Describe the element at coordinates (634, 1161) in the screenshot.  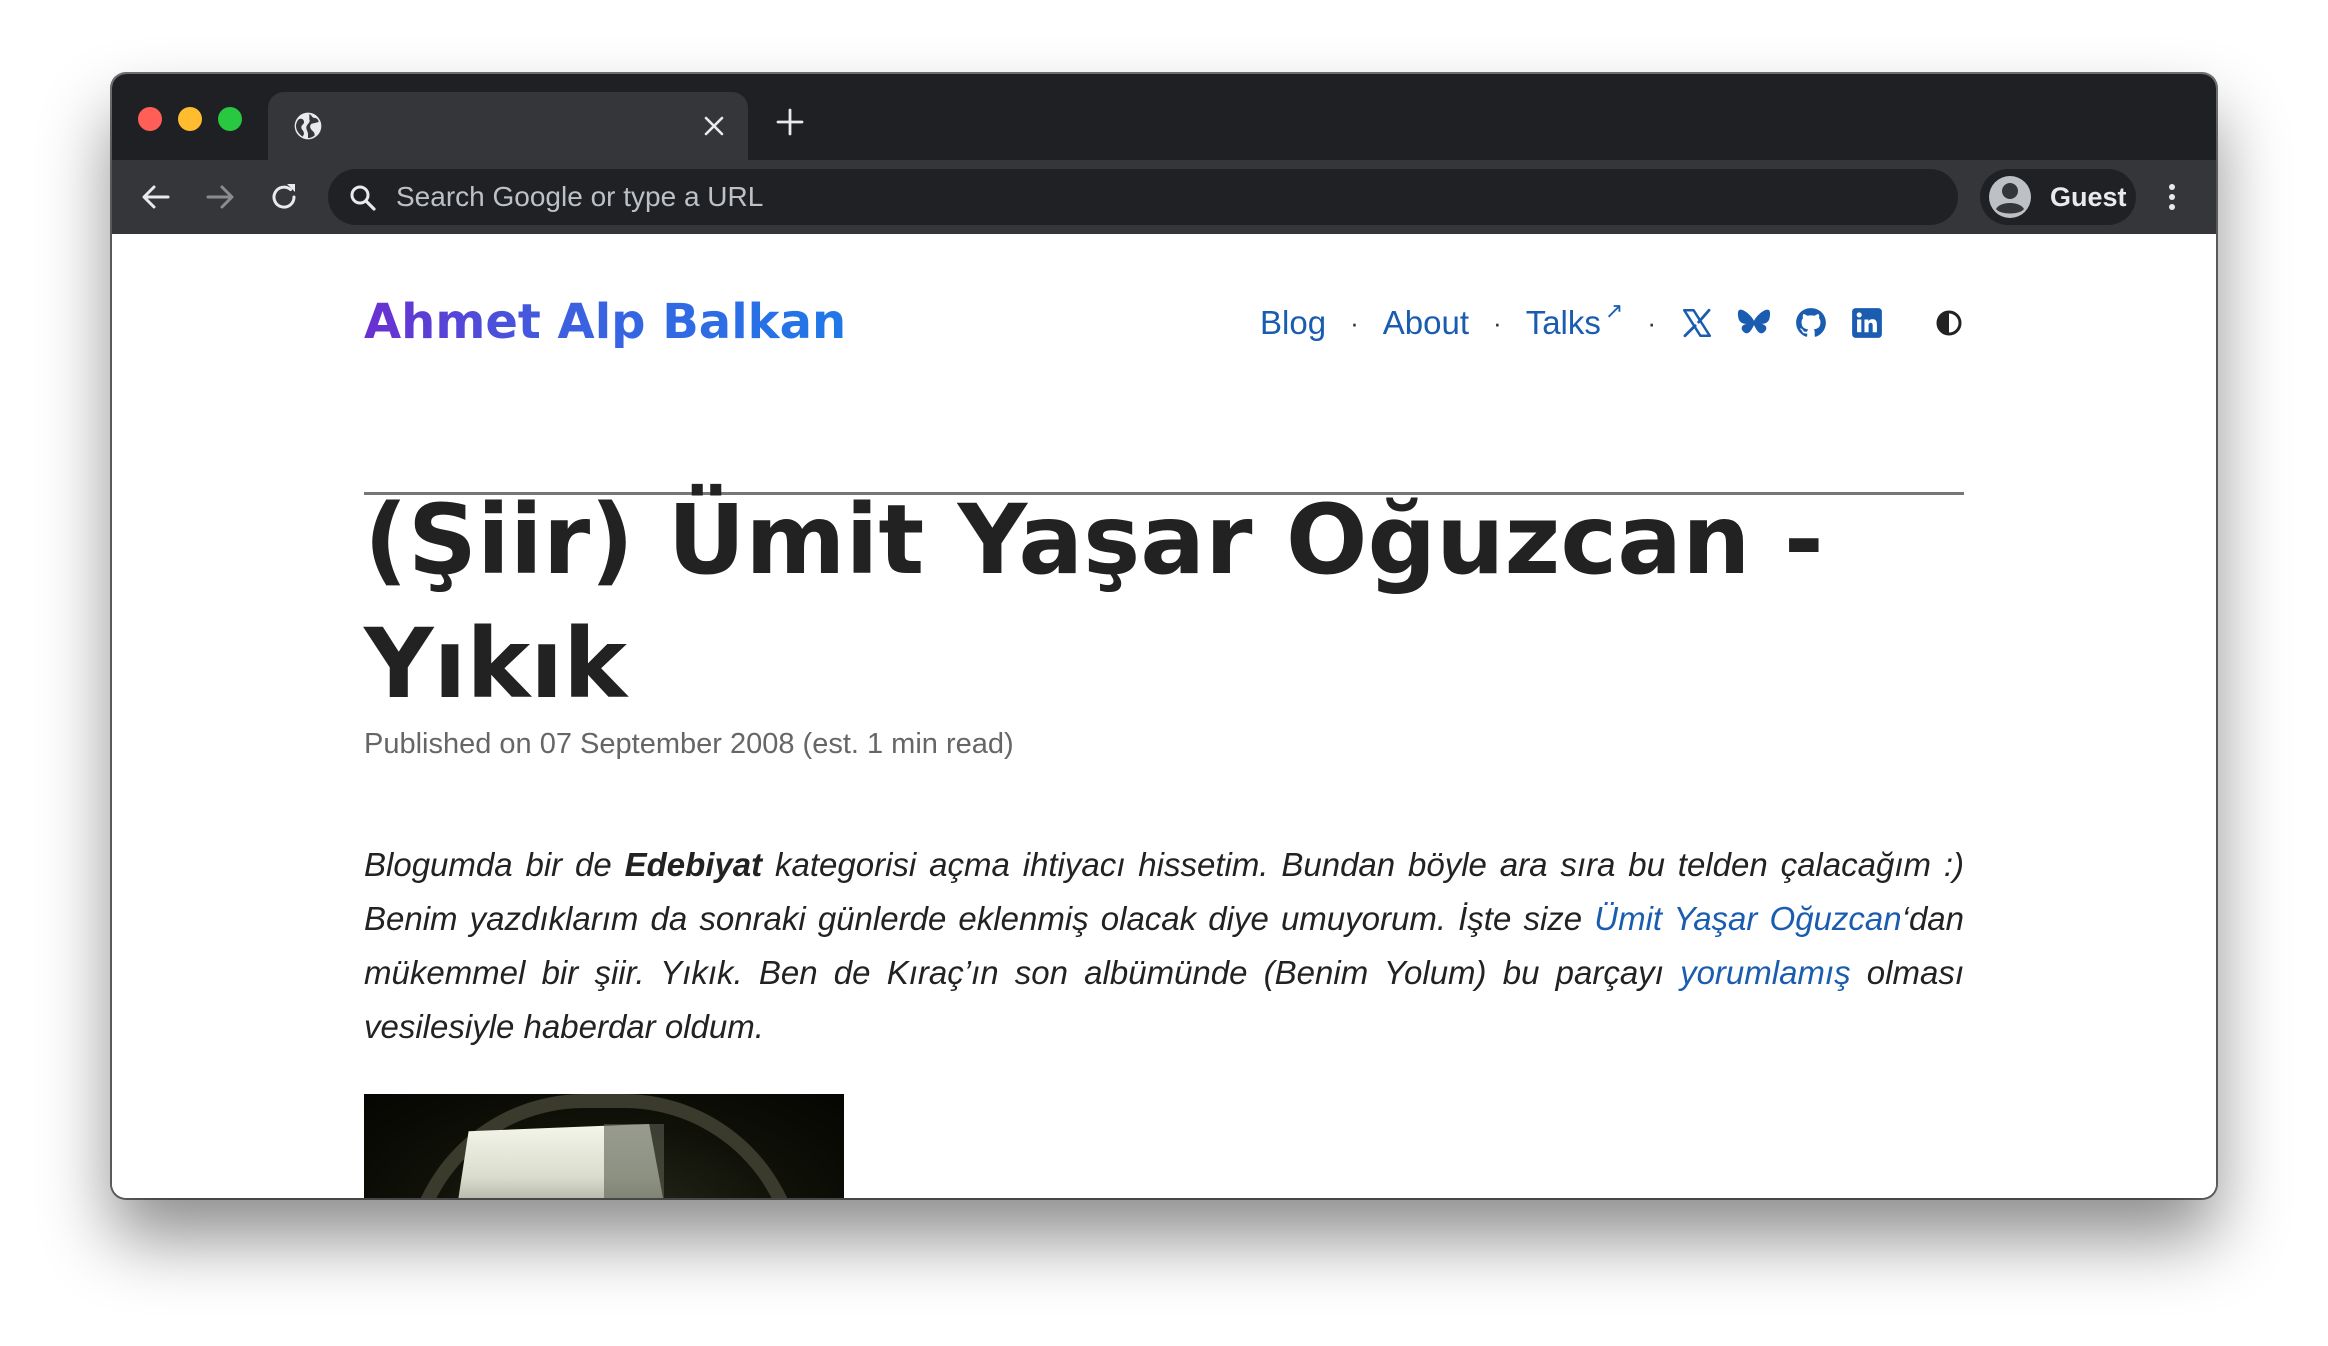
I see `image-shade` at that location.